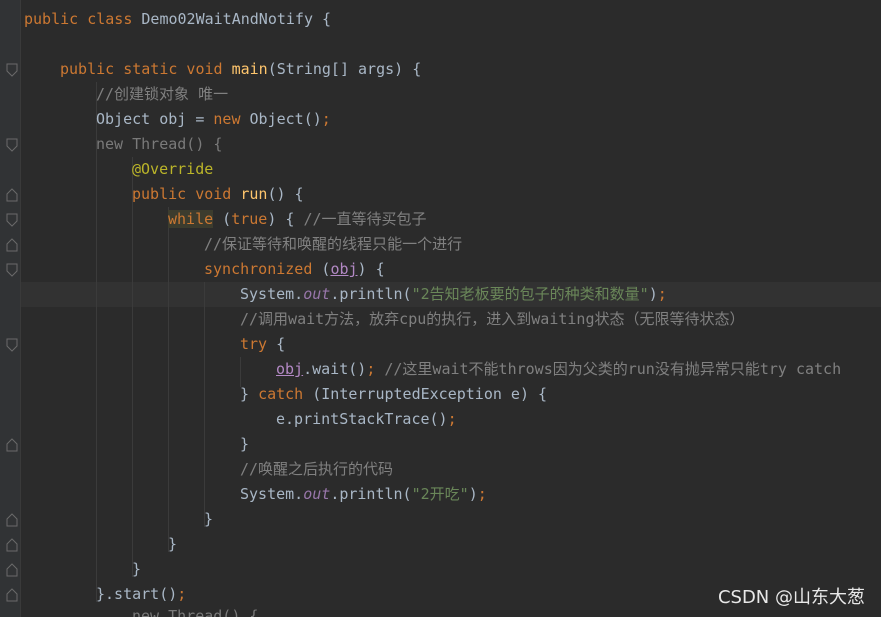 The height and width of the screenshot is (617, 881). I want to click on code-text: (InterruptedException e) {, so click(425, 394).